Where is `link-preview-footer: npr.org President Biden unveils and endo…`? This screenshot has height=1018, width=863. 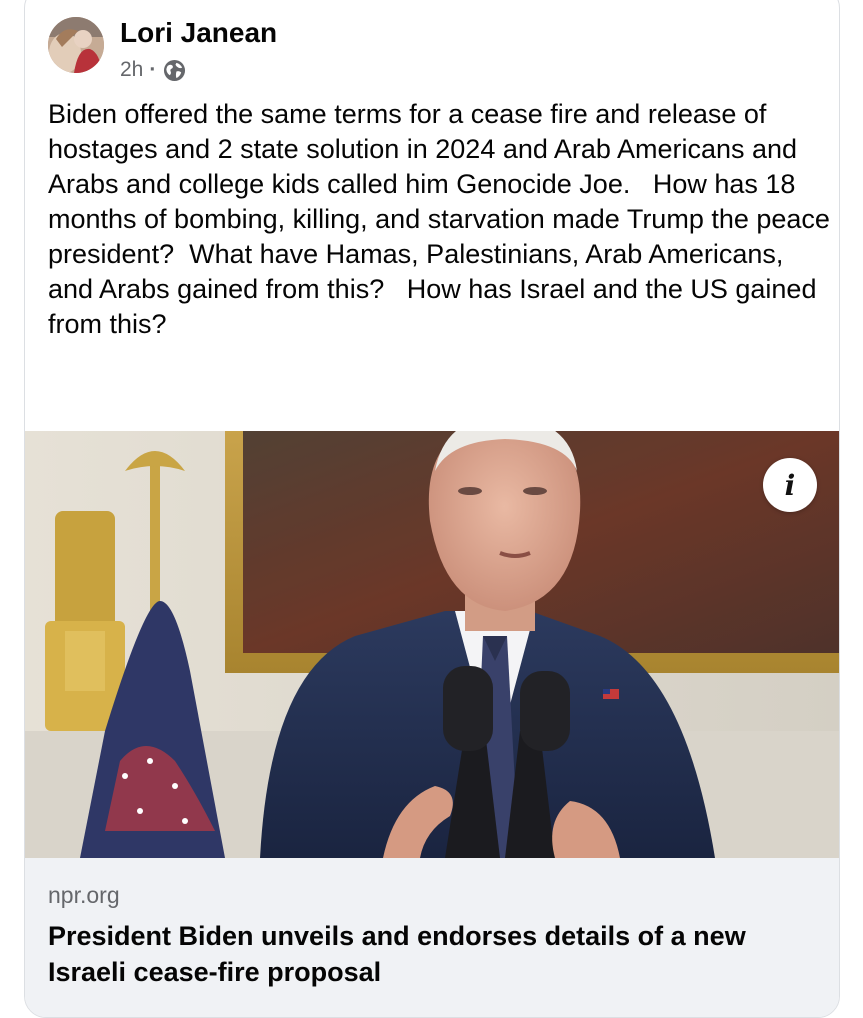
link-preview-footer: npr.org President Biden unveils and endo… is located at coordinates (432, 937).